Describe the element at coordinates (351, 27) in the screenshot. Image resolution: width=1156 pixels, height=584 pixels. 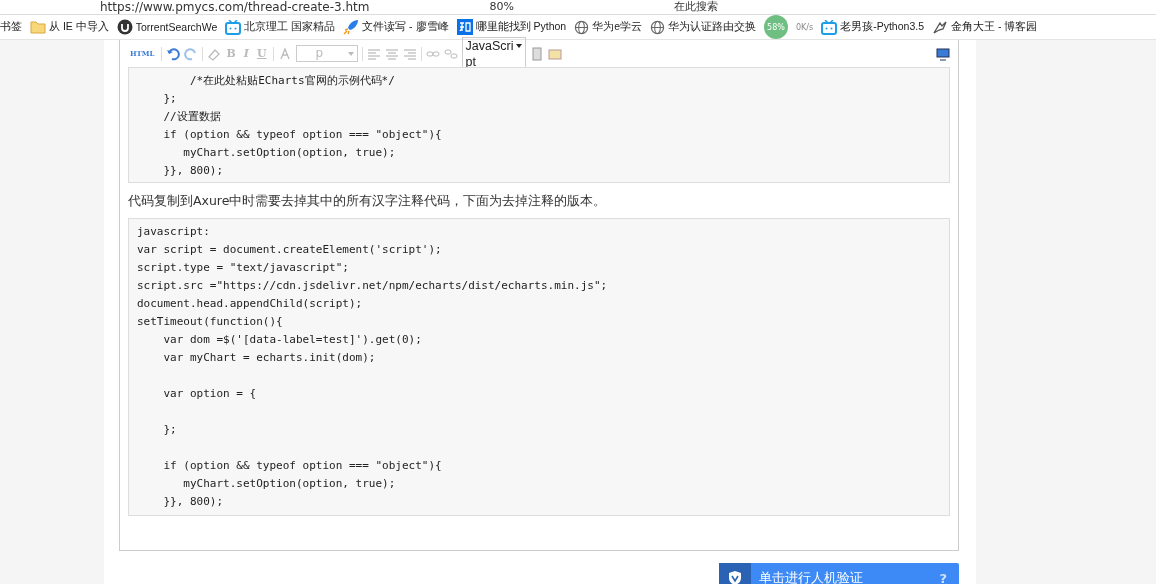
I see `rocket-icon` at that location.